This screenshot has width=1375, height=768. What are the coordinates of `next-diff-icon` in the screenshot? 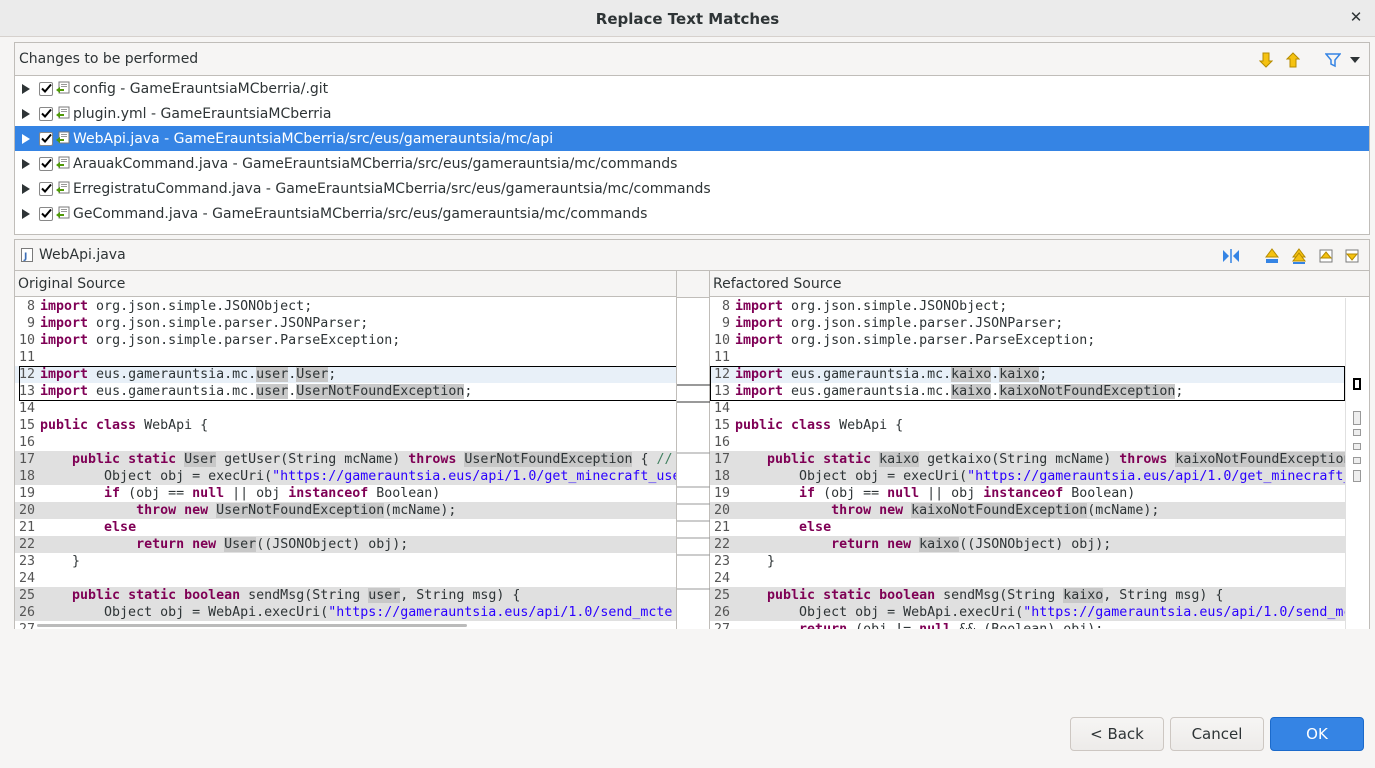 It's located at (1272, 255).